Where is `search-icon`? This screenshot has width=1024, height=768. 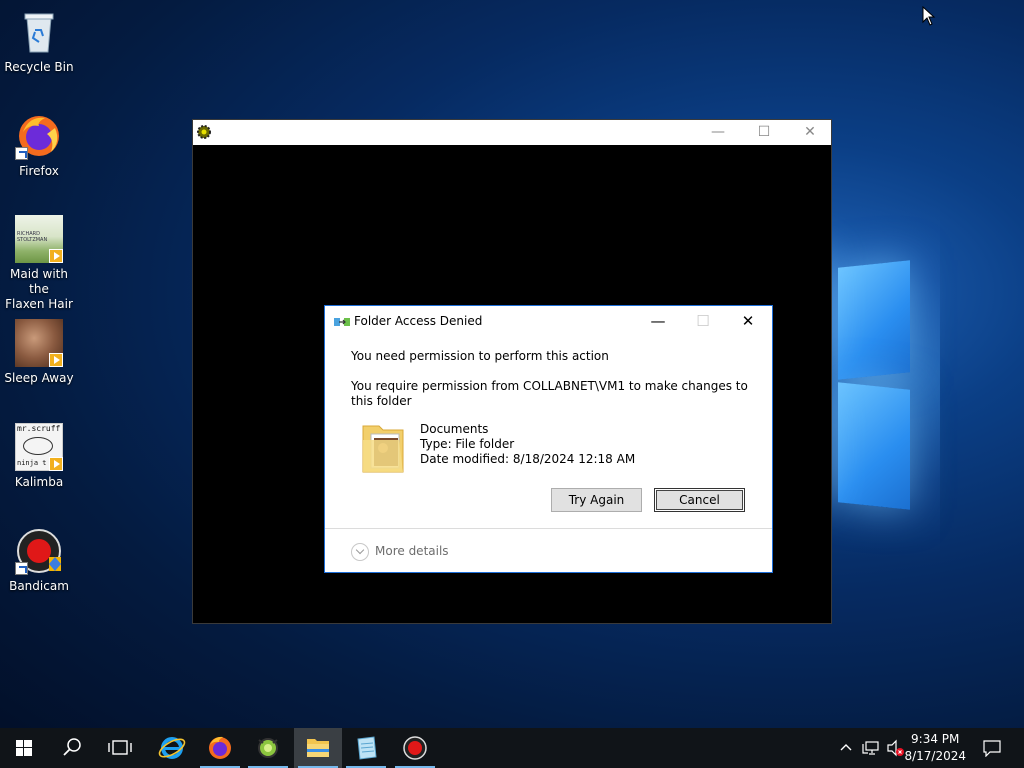
search-icon is located at coordinates (72, 747).